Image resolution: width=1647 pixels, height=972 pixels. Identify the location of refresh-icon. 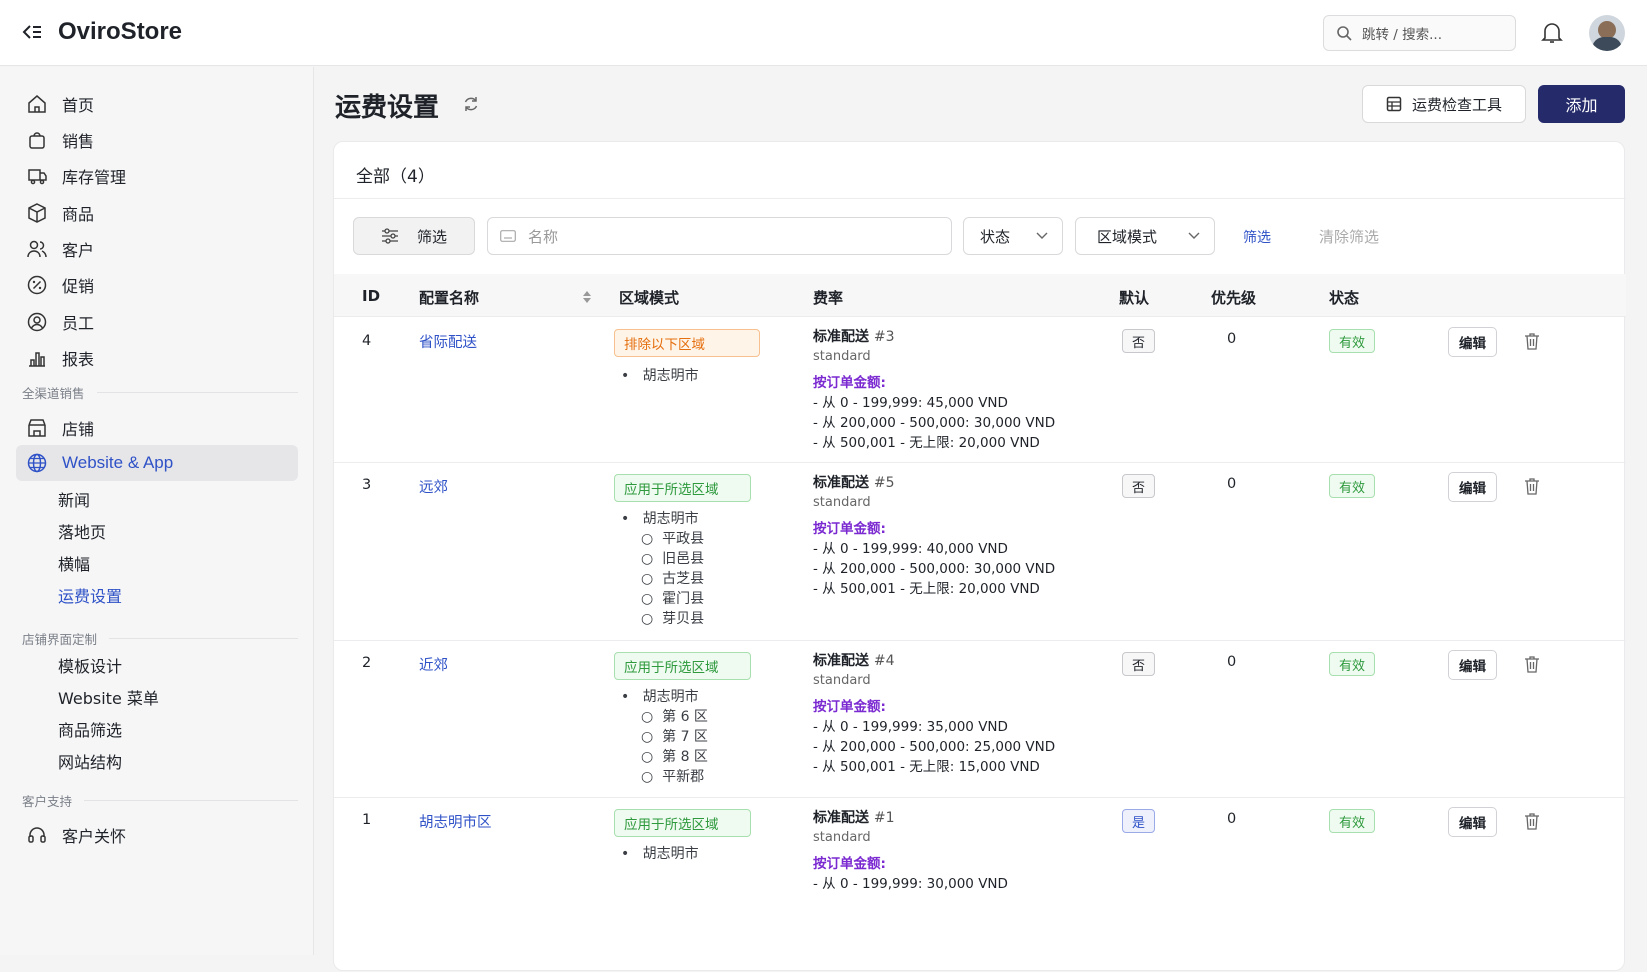
(471, 104).